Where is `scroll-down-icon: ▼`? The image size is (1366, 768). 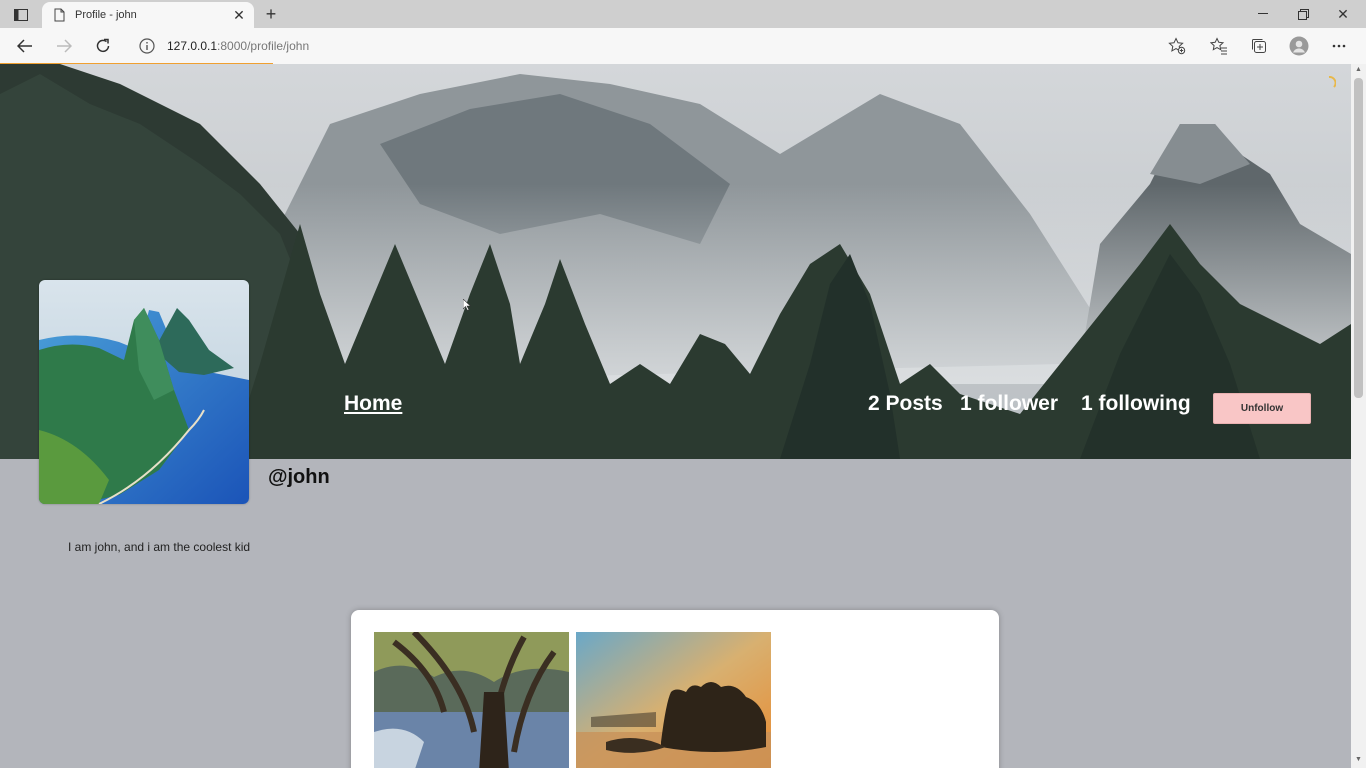
scroll-down-icon: ▼ is located at coordinates (1358, 760).